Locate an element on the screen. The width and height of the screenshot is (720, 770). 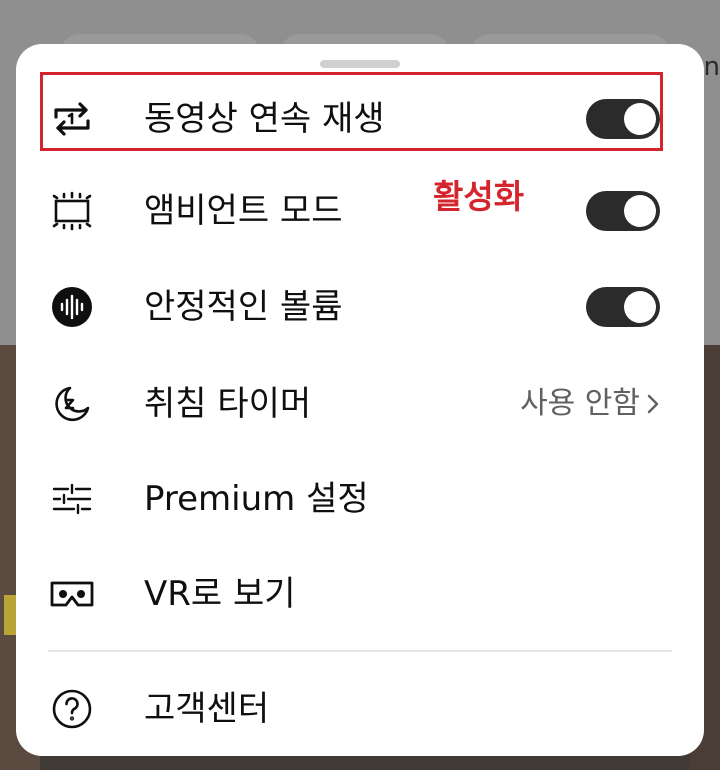
sleep-timer-moon-icon is located at coordinates (72, 404).